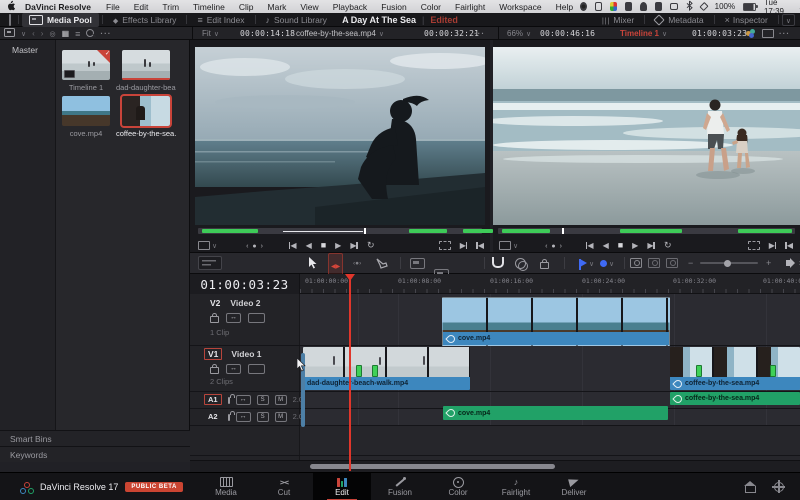 This screenshot has width=800, height=500. What do you see at coordinates (246, 7) in the screenshot?
I see `menu-clip: Clip` at bounding box center [246, 7].